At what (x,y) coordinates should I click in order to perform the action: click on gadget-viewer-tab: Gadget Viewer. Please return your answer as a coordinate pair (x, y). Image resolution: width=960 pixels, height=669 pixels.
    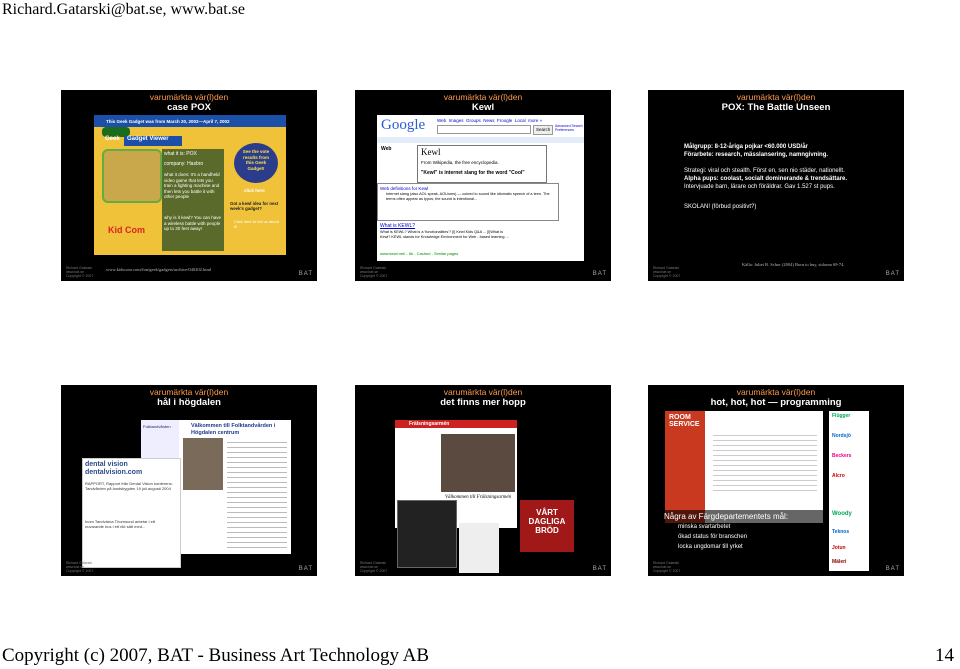
    Looking at the image, I should click on (153, 141).